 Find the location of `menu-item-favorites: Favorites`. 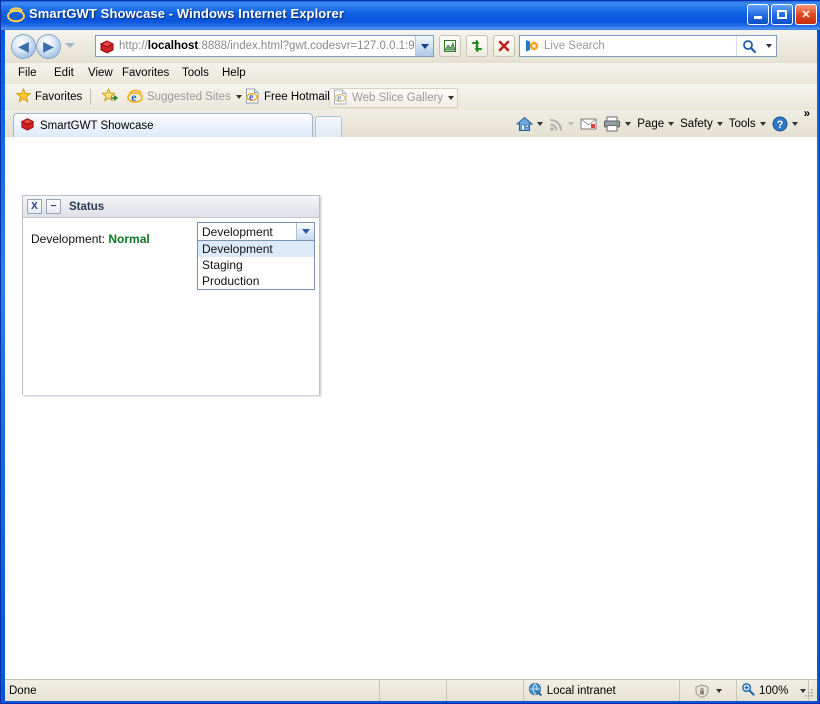

menu-item-favorites: Favorites is located at coordinates (145, 73).